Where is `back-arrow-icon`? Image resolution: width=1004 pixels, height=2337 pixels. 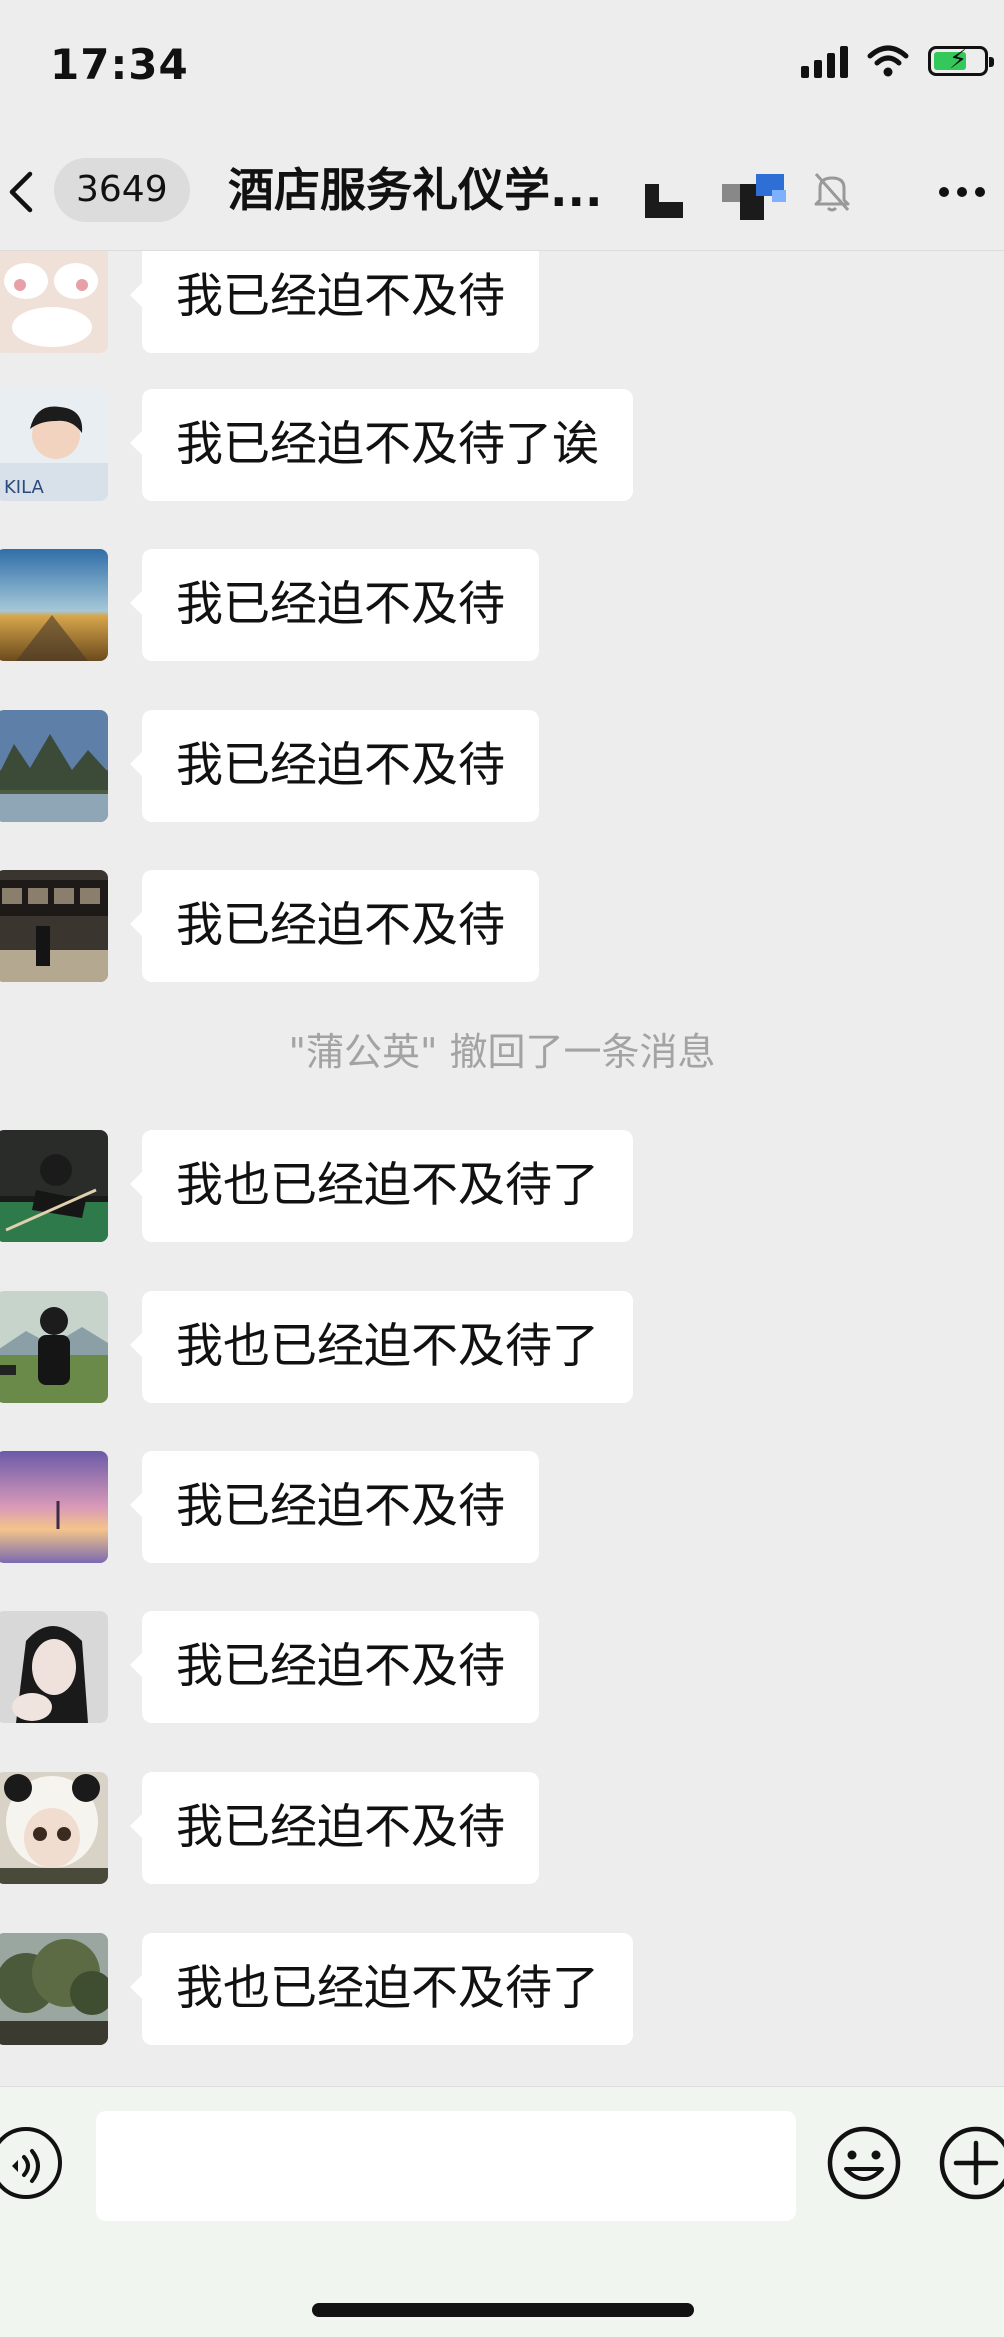 back-arrow-icon is located at coordinates (21, 192).